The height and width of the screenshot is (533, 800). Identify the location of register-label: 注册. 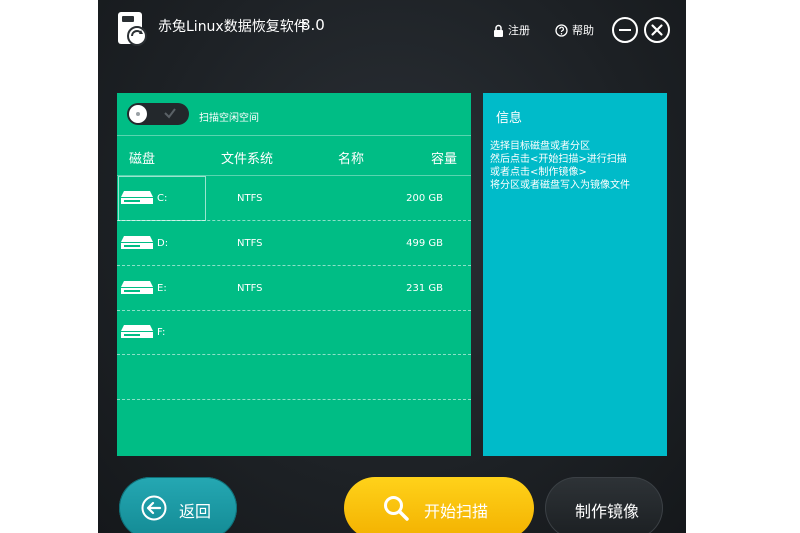
(519, 30).